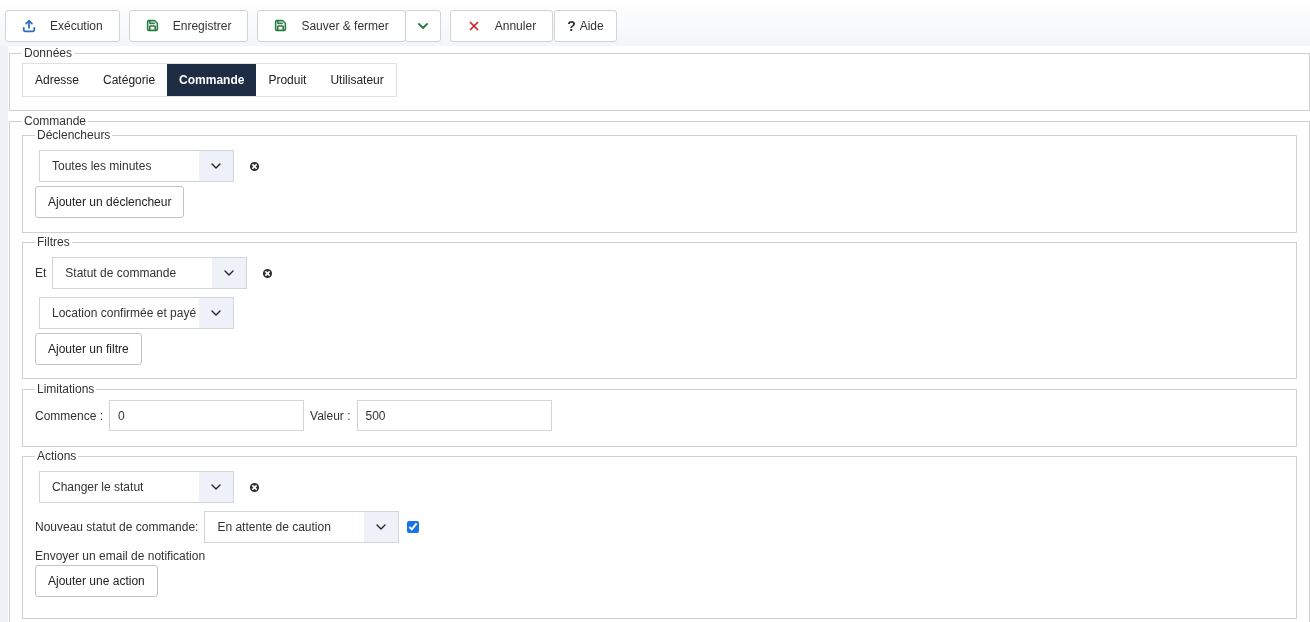 This screenshot has width=1310, height=622. Describe the element at coordinates (66, 389) in the screenshot. I see `section-legend: Limitations` at that location.